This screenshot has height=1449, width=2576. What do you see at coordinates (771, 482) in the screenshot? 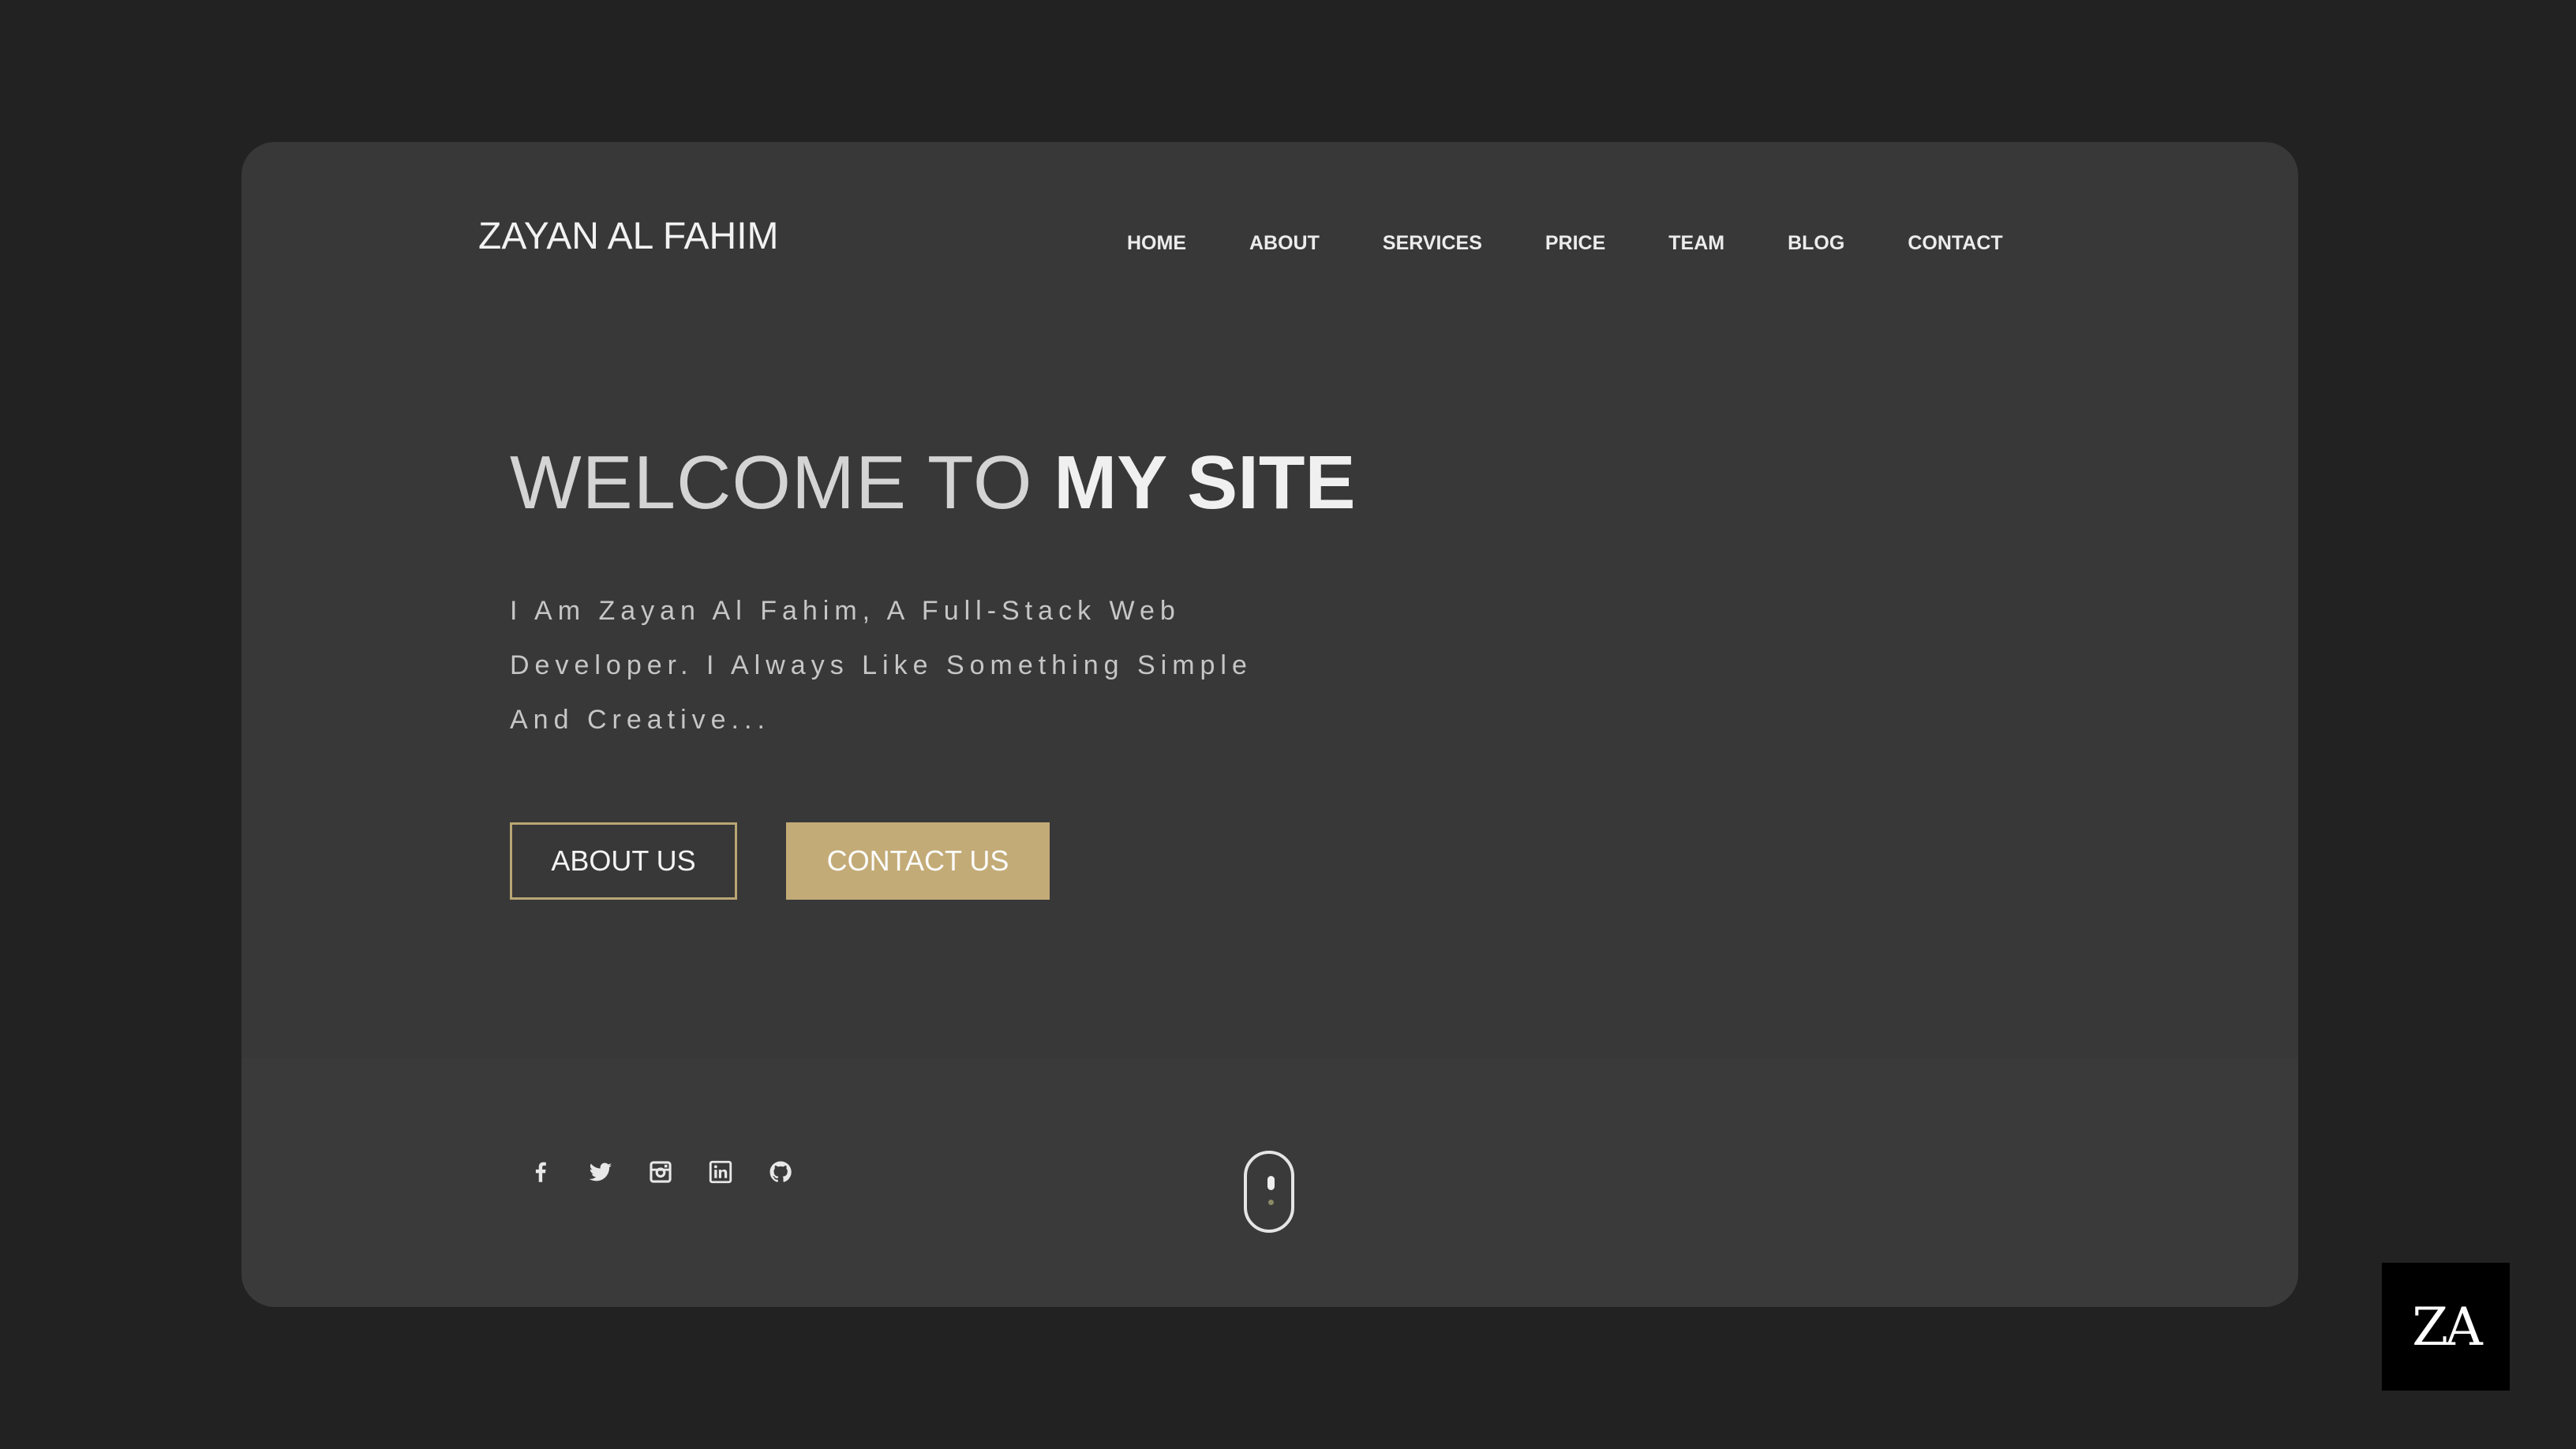
I see `hero-title-light: WELCOME TO` at bounding box center [771, 482].